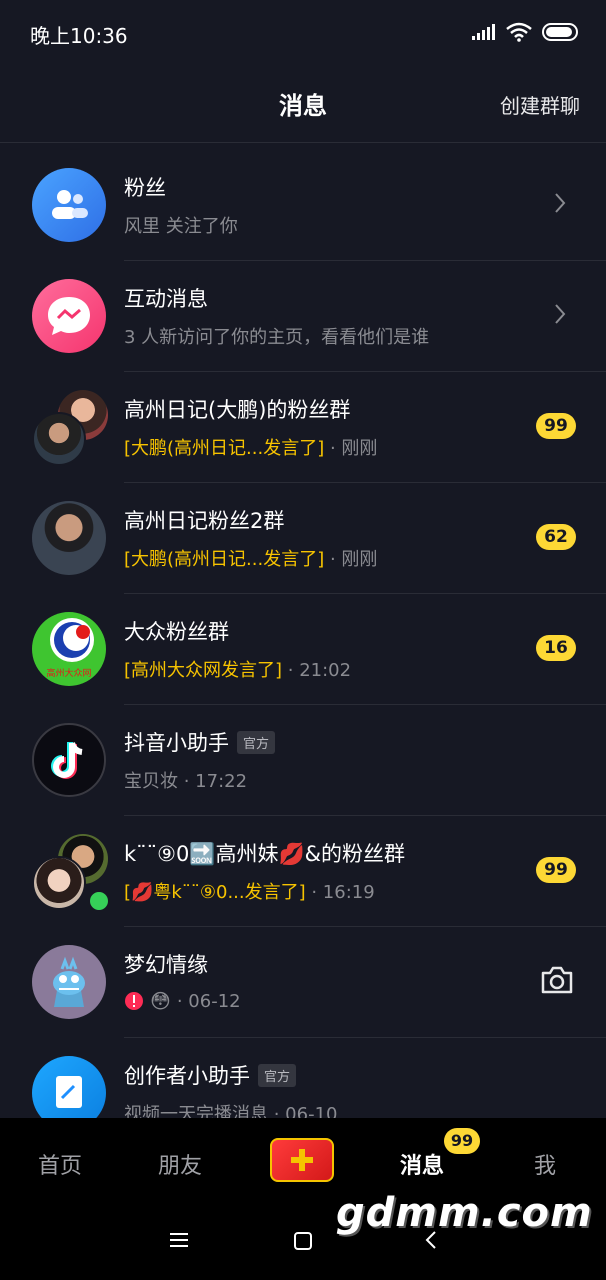 This screenshot has height=1280, width=606. I want to click on tiktok-icon, so click(67, 760).